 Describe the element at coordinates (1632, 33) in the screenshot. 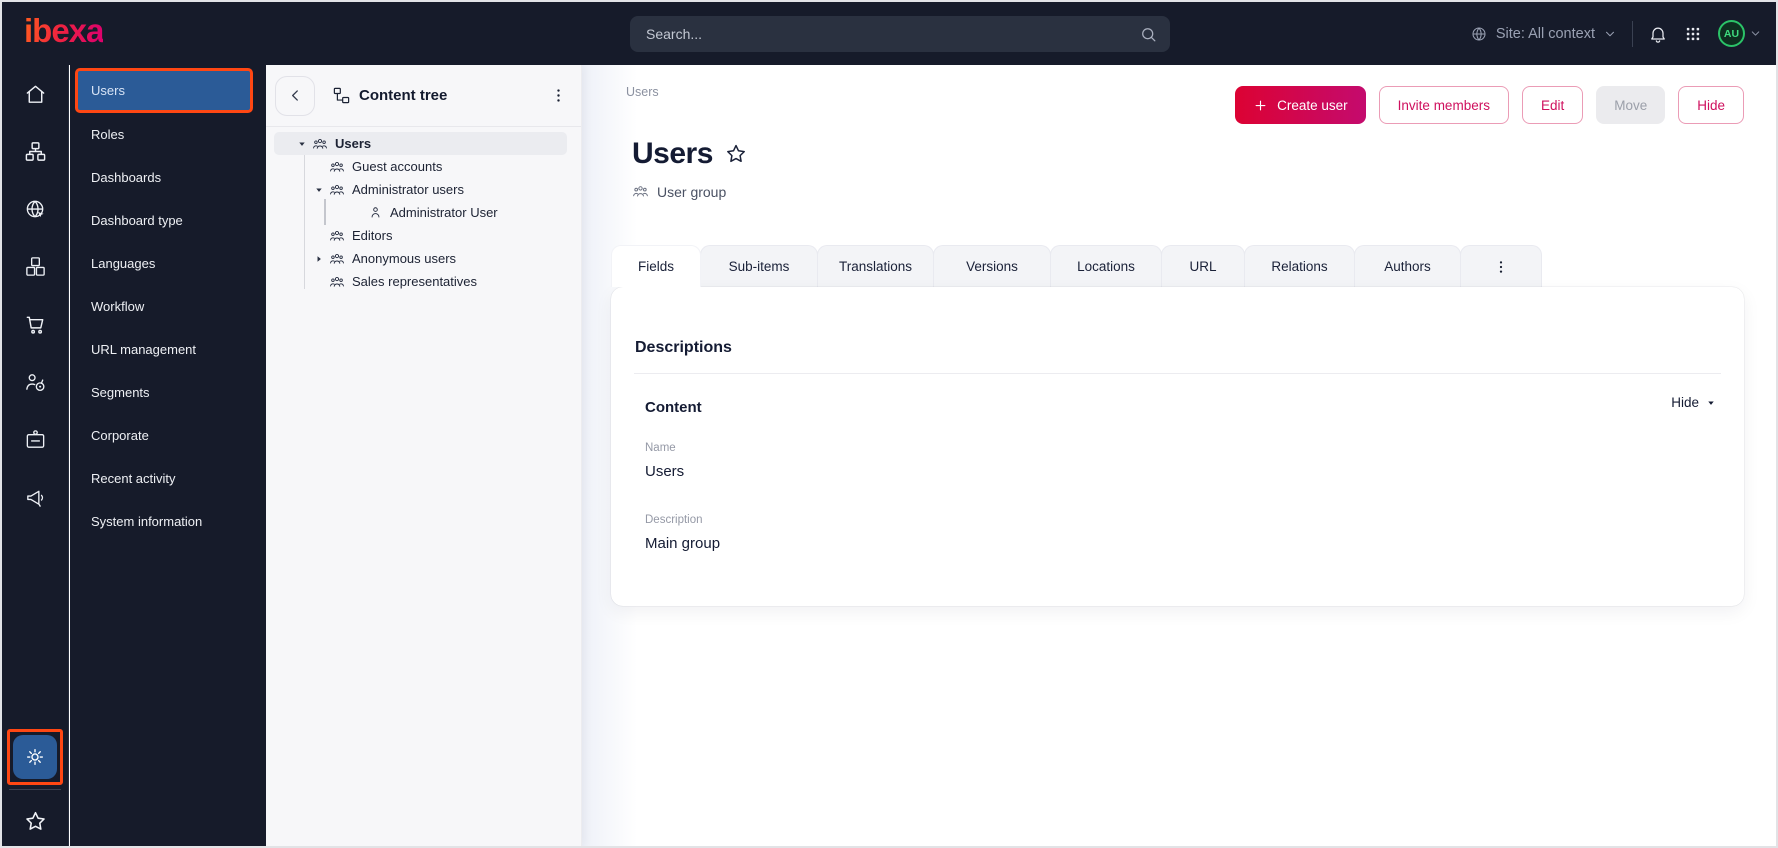

I see `topbar-divider` at that location.